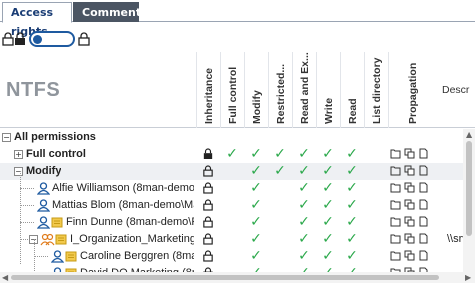 The image size is (475, 283). Describe the element at coordinates (5, 277) in the screenshot. I see `scroll-left-icon: ◀` at that location.